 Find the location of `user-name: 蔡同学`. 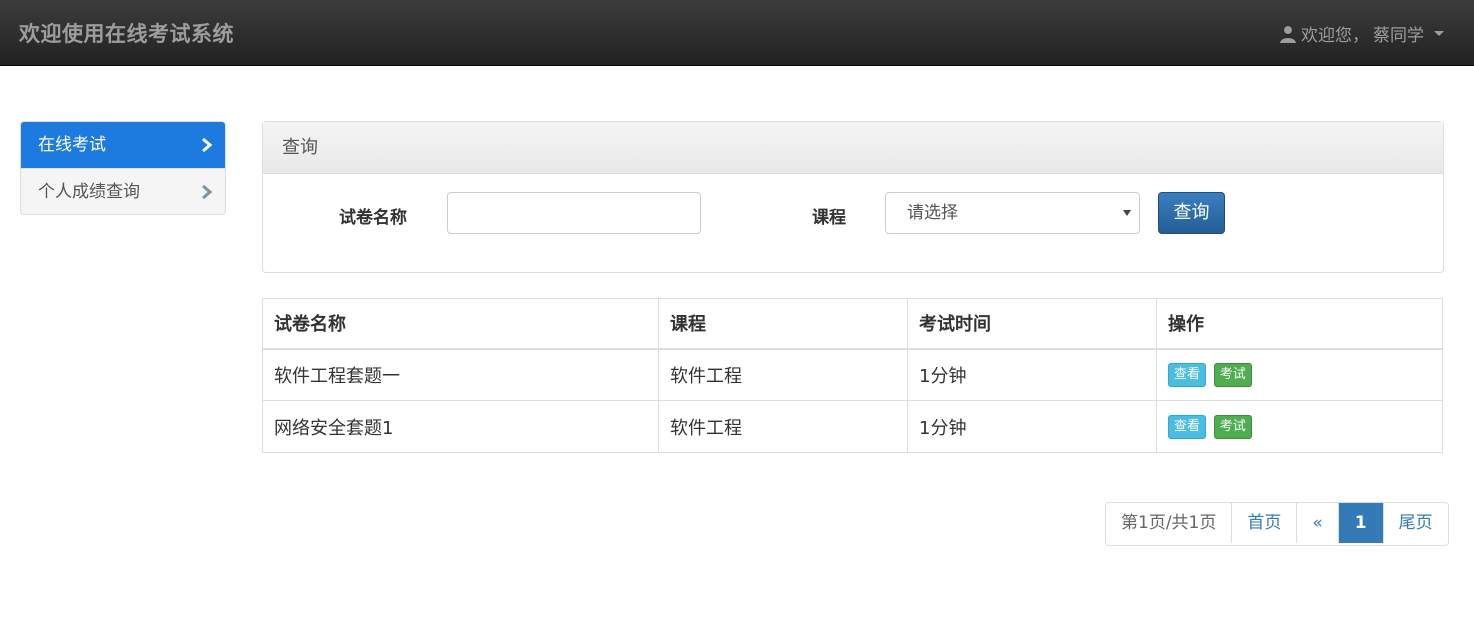

user-name: 蔡同学 is located at coordinates (1398, 36).